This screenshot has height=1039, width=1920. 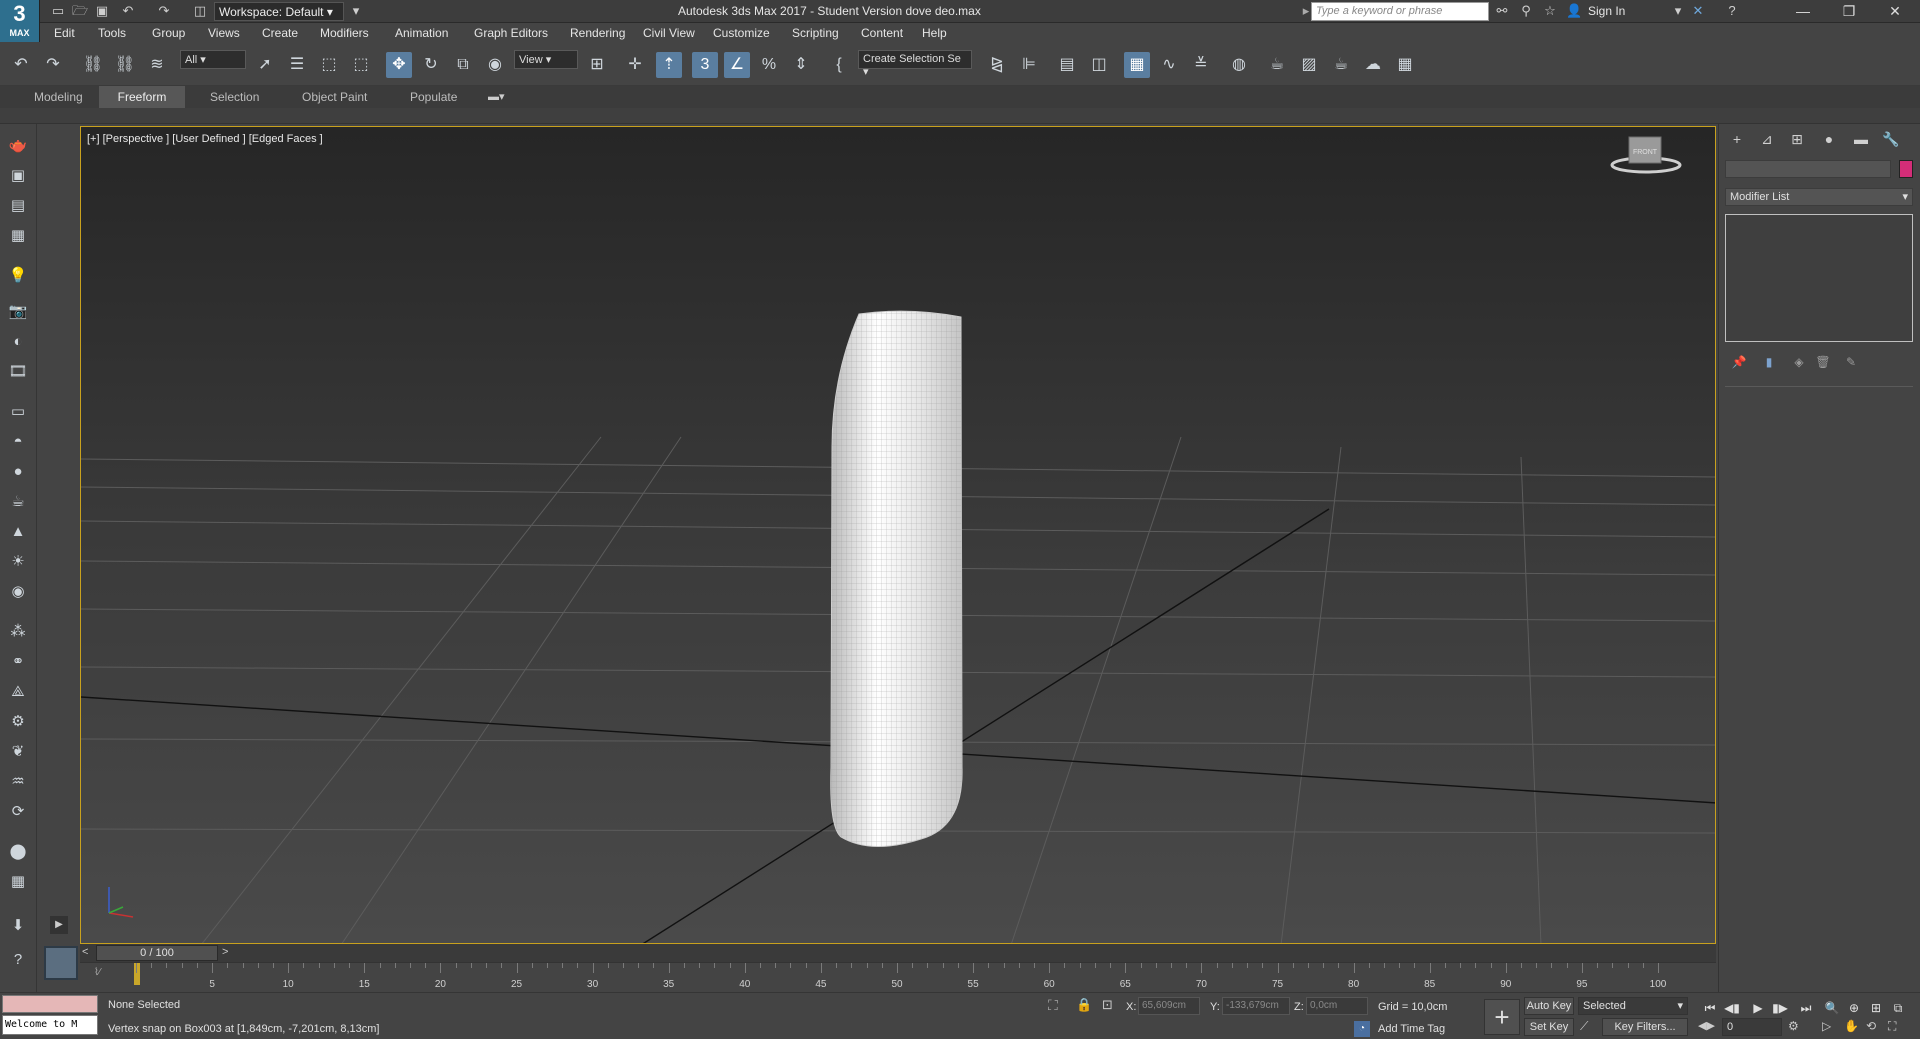 I want to click on open-file-icon: 🗁, so click(x=80, y=11).